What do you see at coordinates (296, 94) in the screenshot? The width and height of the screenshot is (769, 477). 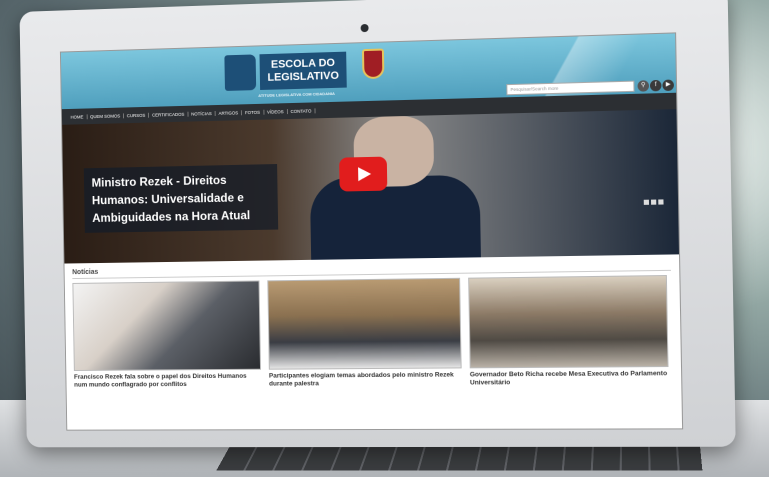 I see `logo-tagline: ATITUDE LEGISLATIVA COM CIDADANIA` at bounding box center [296, 94].